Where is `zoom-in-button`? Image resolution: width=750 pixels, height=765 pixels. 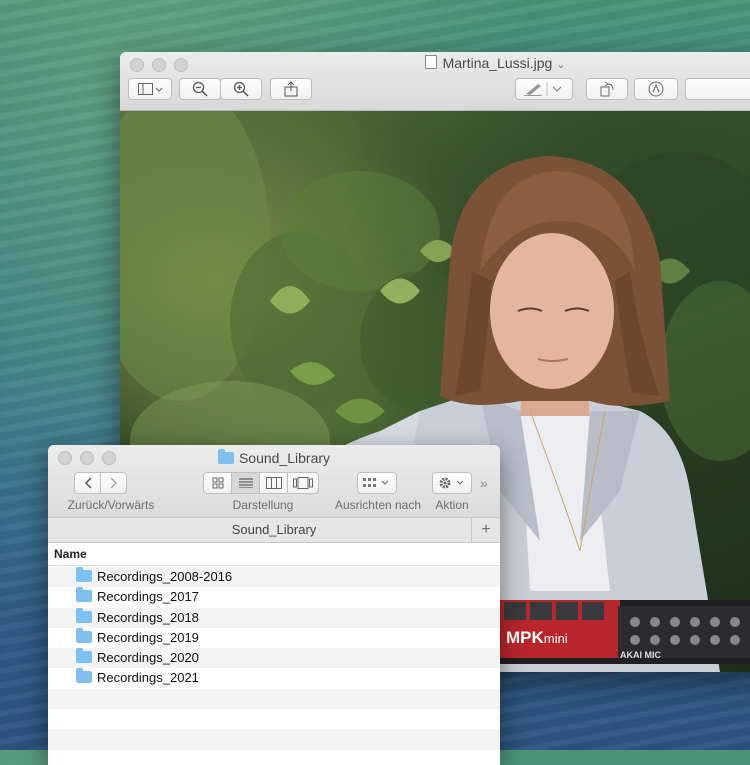
zoom-in-button is located at coordinates (241, 89).